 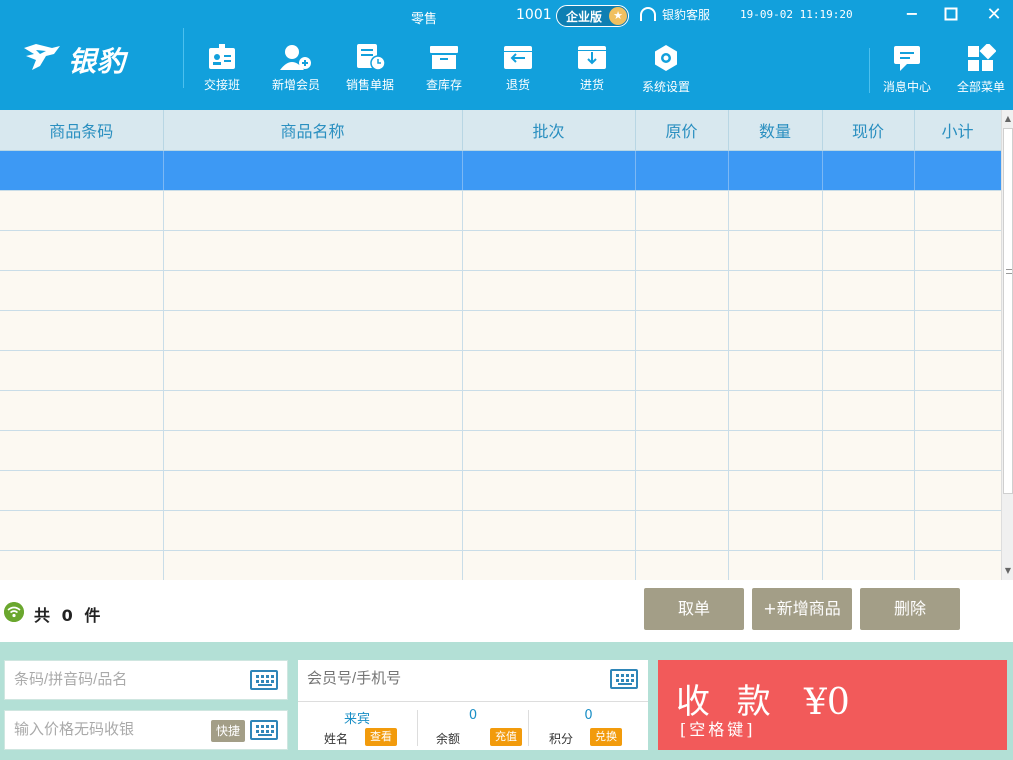 What do you see at coordinates (146, 680) in the screenshot?
I see `barcode-field` at bounding box center [146, 680].